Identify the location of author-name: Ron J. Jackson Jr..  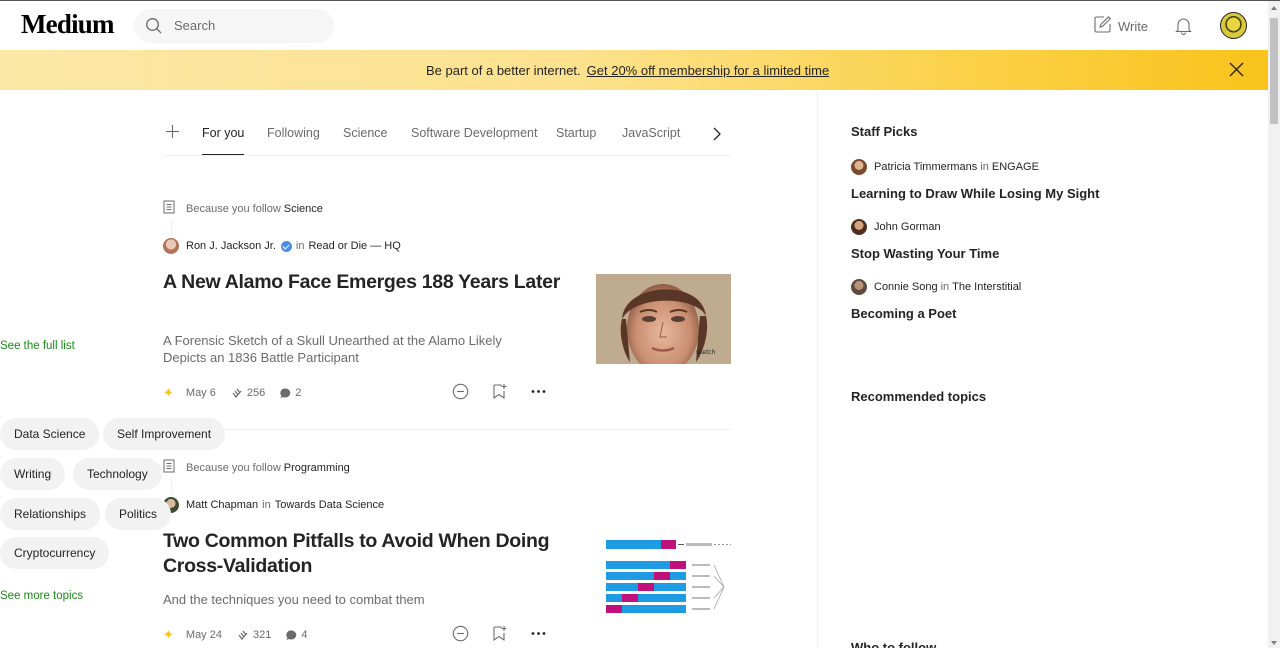
(231, 246).